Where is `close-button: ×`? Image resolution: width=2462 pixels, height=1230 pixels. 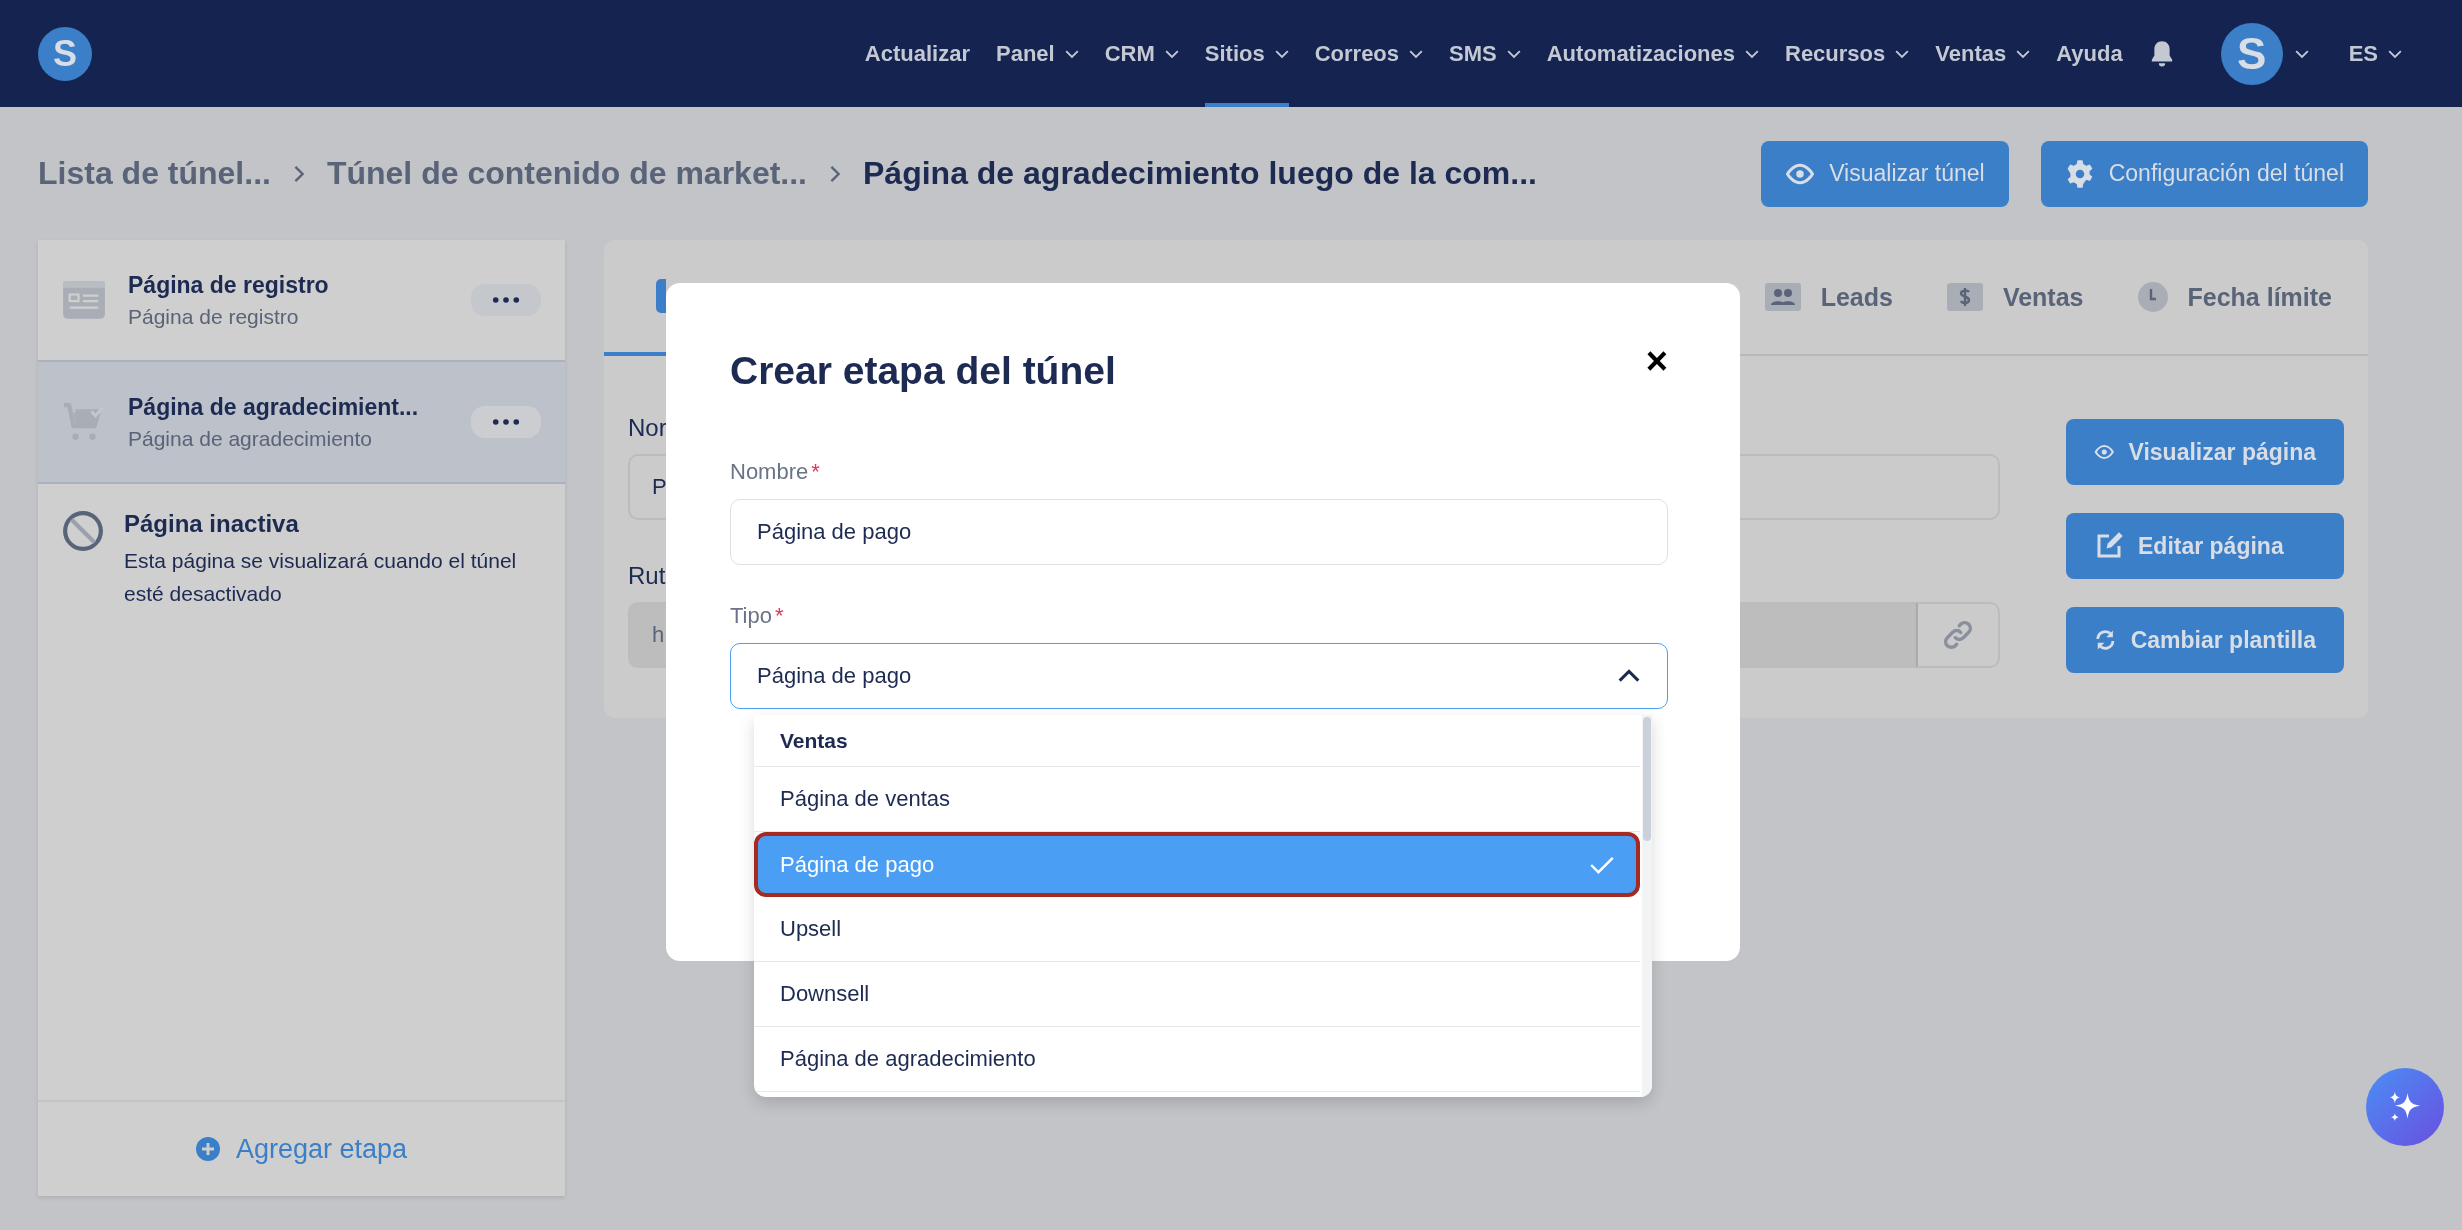
close-button: × is located at coordinates (1656, 361).